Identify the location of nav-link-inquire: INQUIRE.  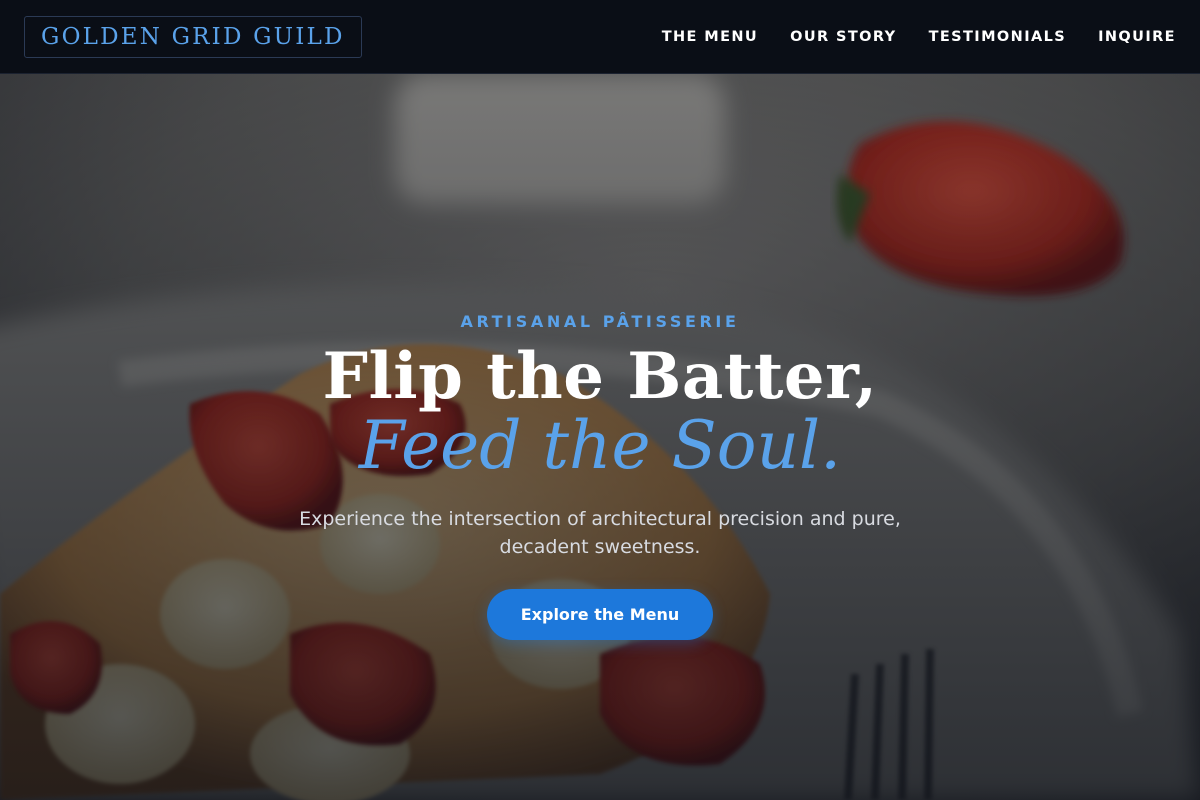
(1137, 37).